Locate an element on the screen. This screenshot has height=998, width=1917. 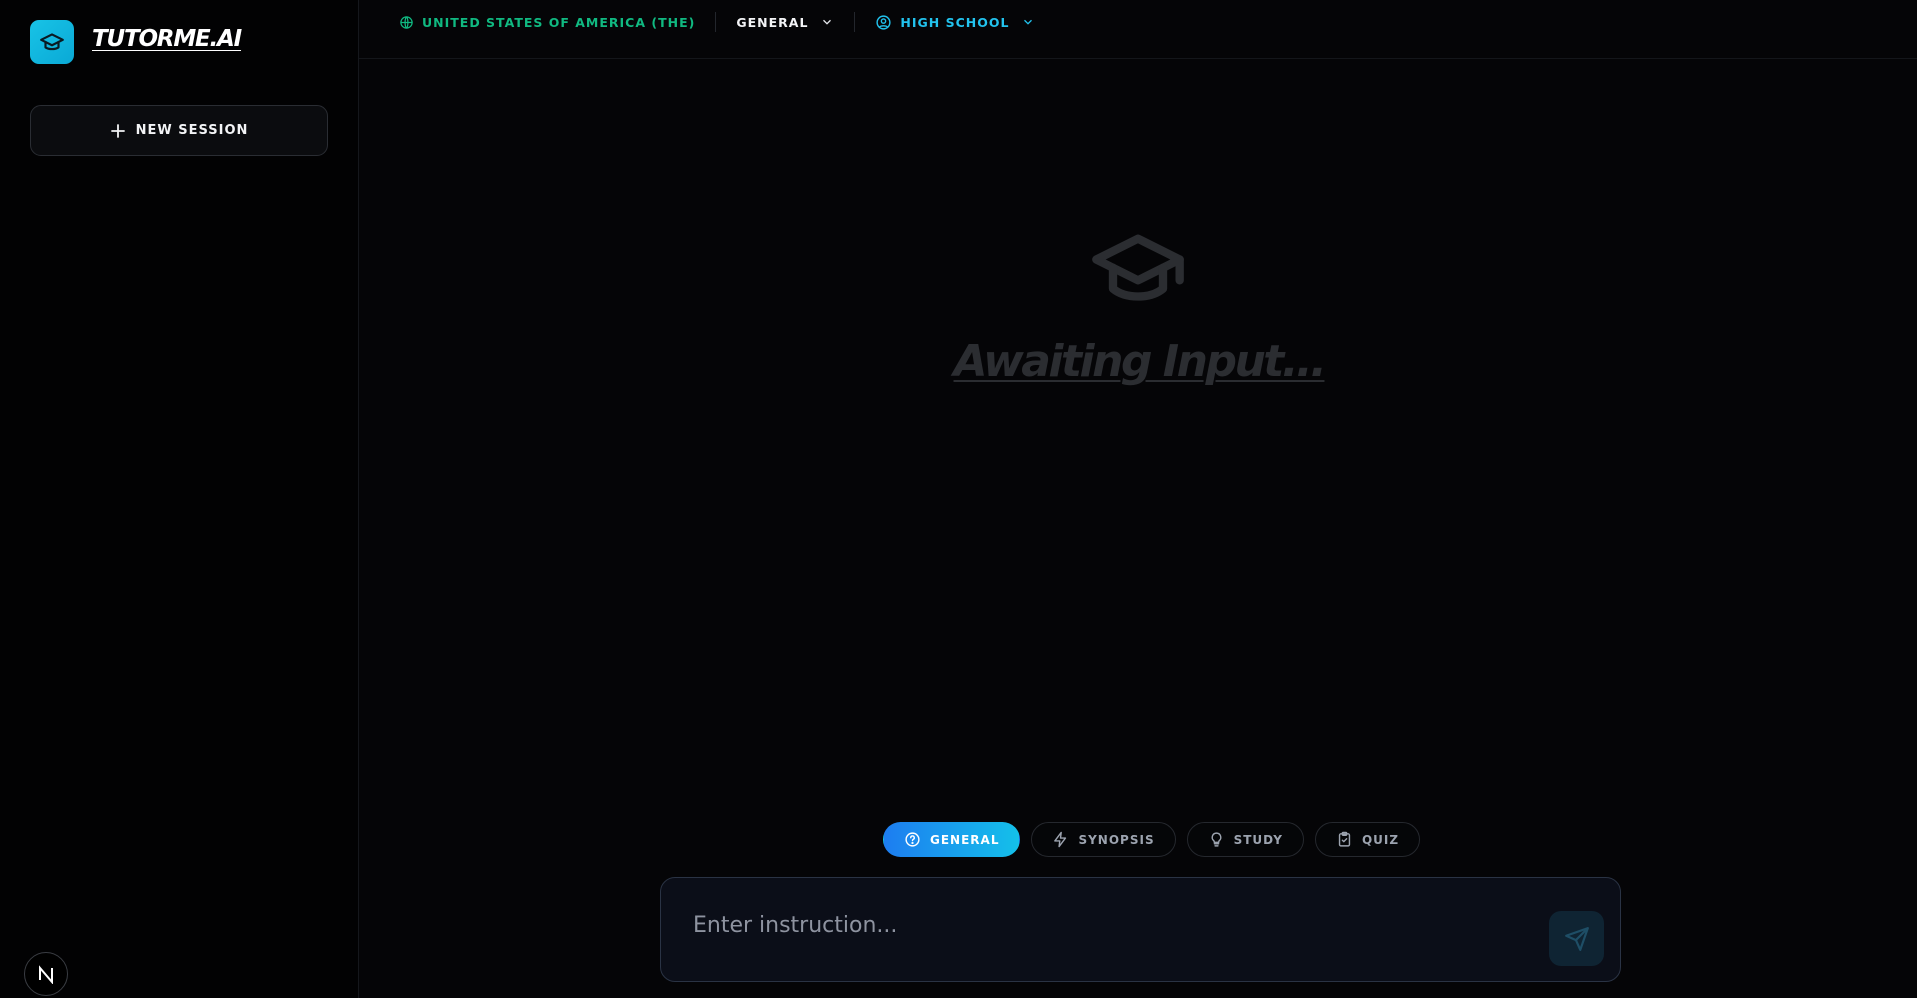
country-selector: UNITED STATES OF AMERICA (THE) is located at coordinates (547, 22).